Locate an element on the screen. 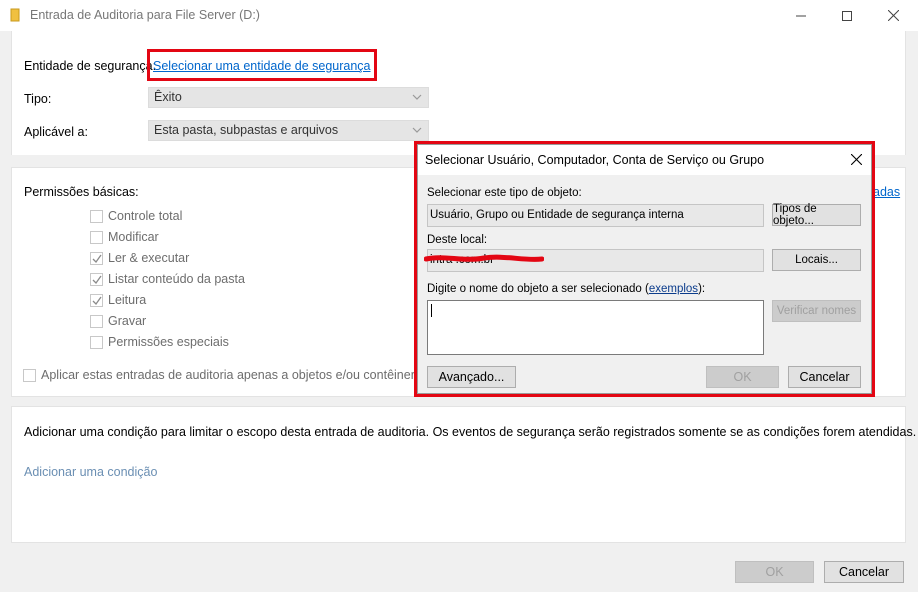 The width and height of the screenshot is (918, 592). close-button is located at coordinates (893, 15).